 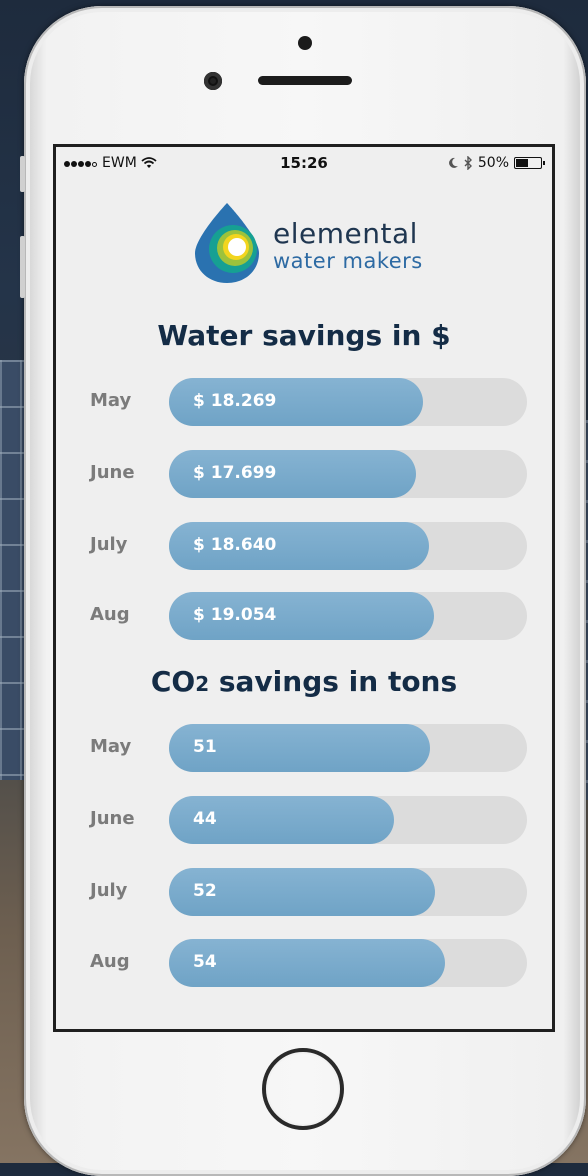 What do you see at coordinates (296, 402) in the screenshot?
I see `bar-fill: $ 18.269` at bounding box center [296, 402].